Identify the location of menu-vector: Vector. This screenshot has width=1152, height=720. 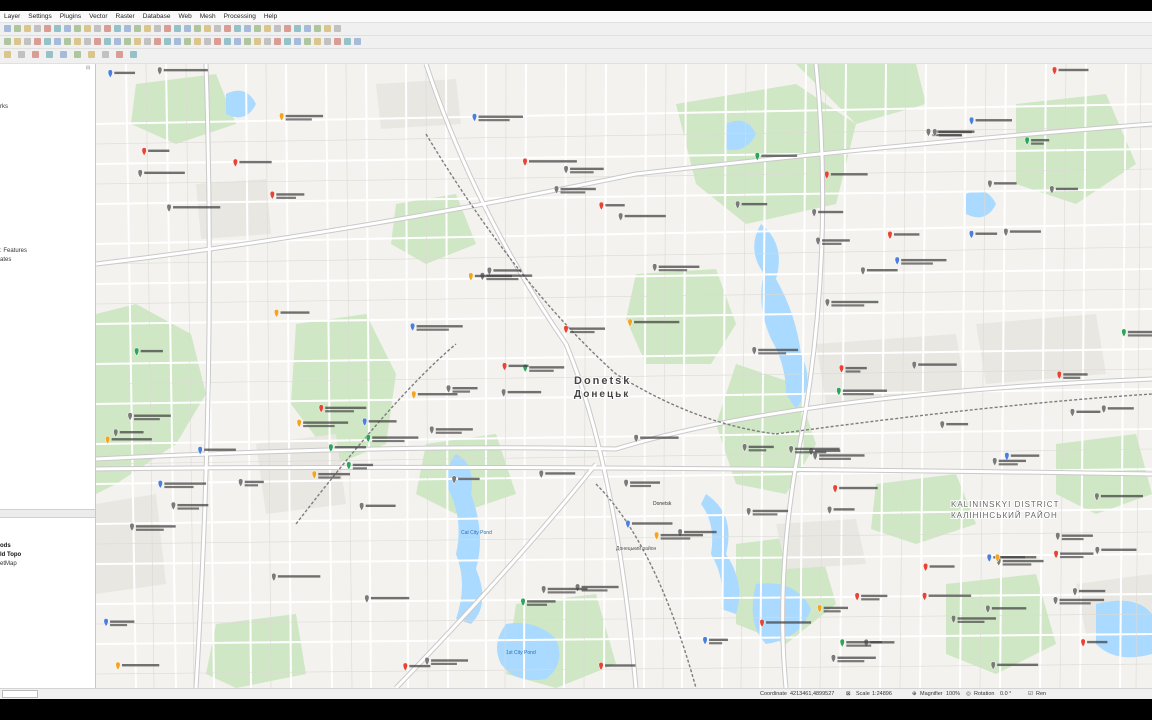
(98, 16).